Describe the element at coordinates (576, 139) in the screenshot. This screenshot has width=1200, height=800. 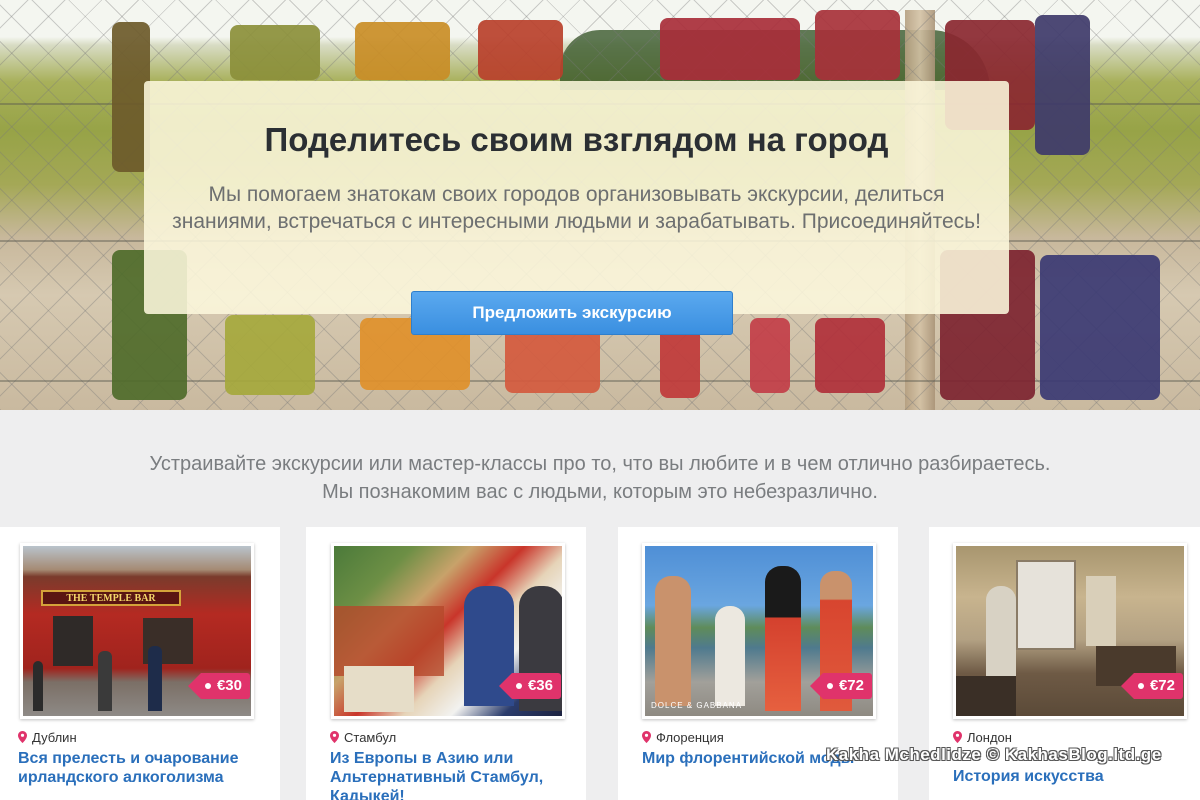
I see `hero-title: Поделитесь своим взглядом на город` at that location.